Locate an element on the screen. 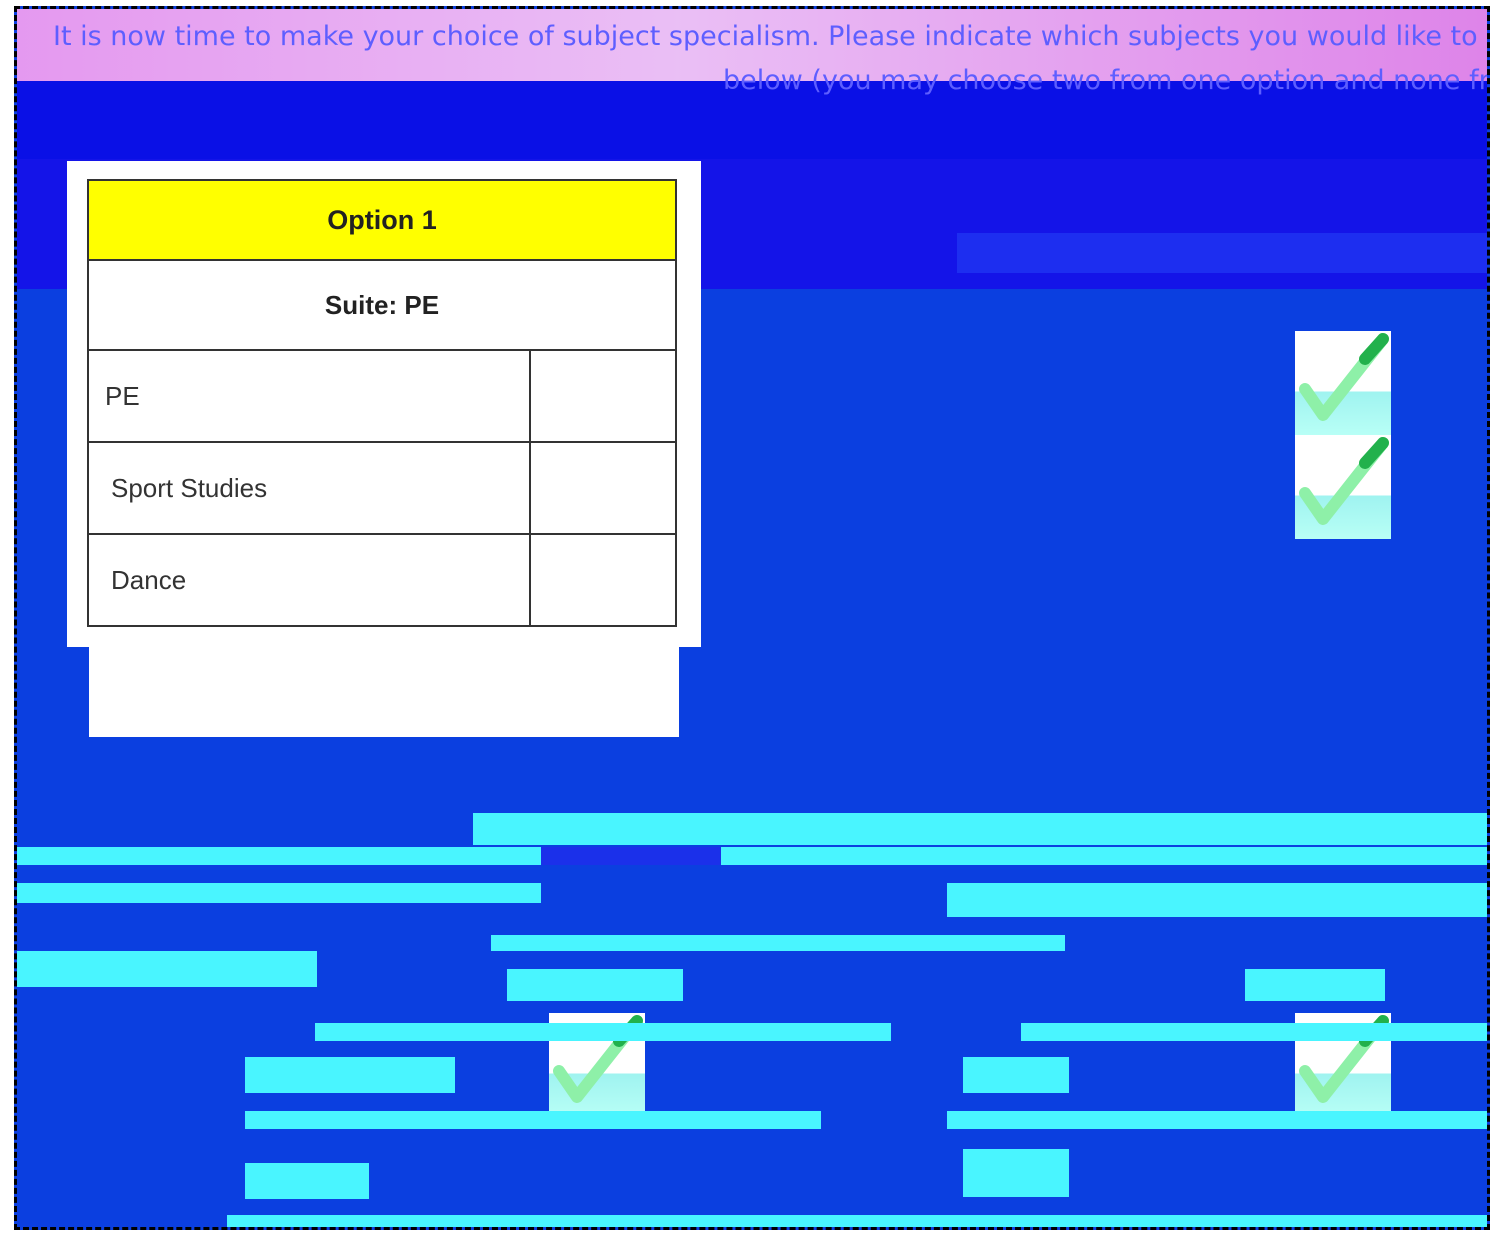 Image resolution: width=1504 pixels, height=1233 pixels. card-lower-panel is located at coordinates (384, 692).